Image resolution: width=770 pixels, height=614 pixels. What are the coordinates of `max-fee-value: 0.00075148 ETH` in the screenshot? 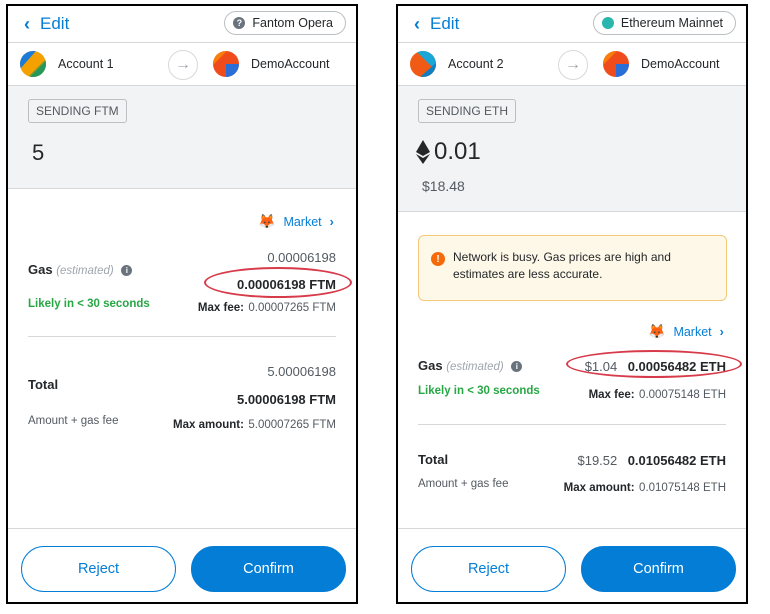 It's located at (682, 395).